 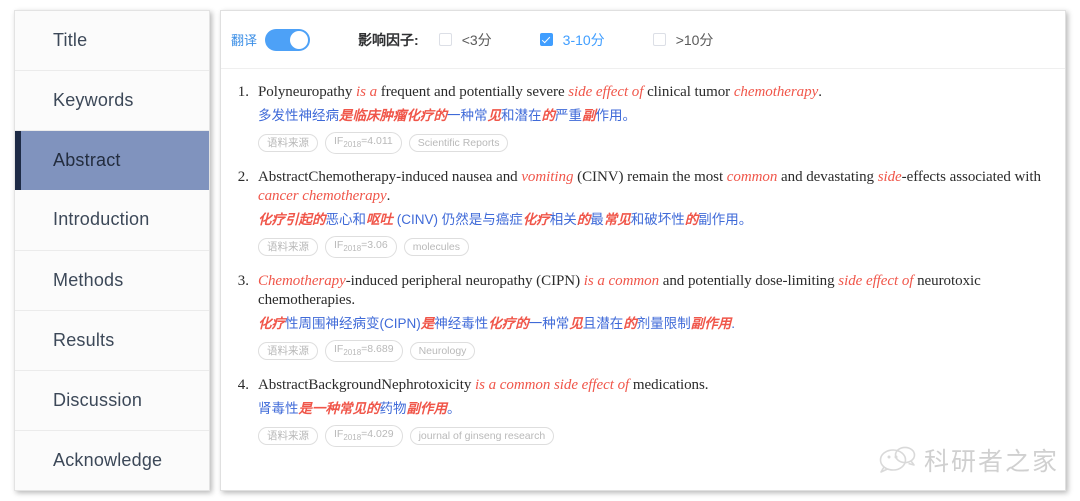 I want to click on tag: IF2018=8.689, so click(x=364, y=351).